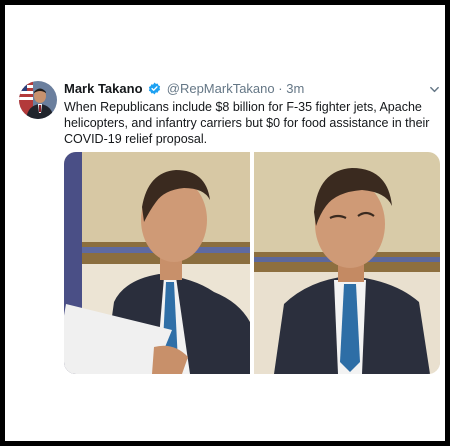  What do you see at coordinates (295, 88) in the screenshot?
I see `timestamp: 3m` at bounding box center [295, 88].